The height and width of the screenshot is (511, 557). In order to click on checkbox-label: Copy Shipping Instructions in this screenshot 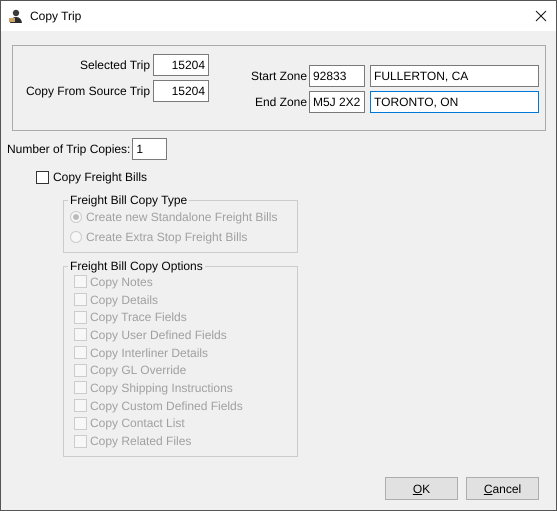, I will do `click(161, 387)`.